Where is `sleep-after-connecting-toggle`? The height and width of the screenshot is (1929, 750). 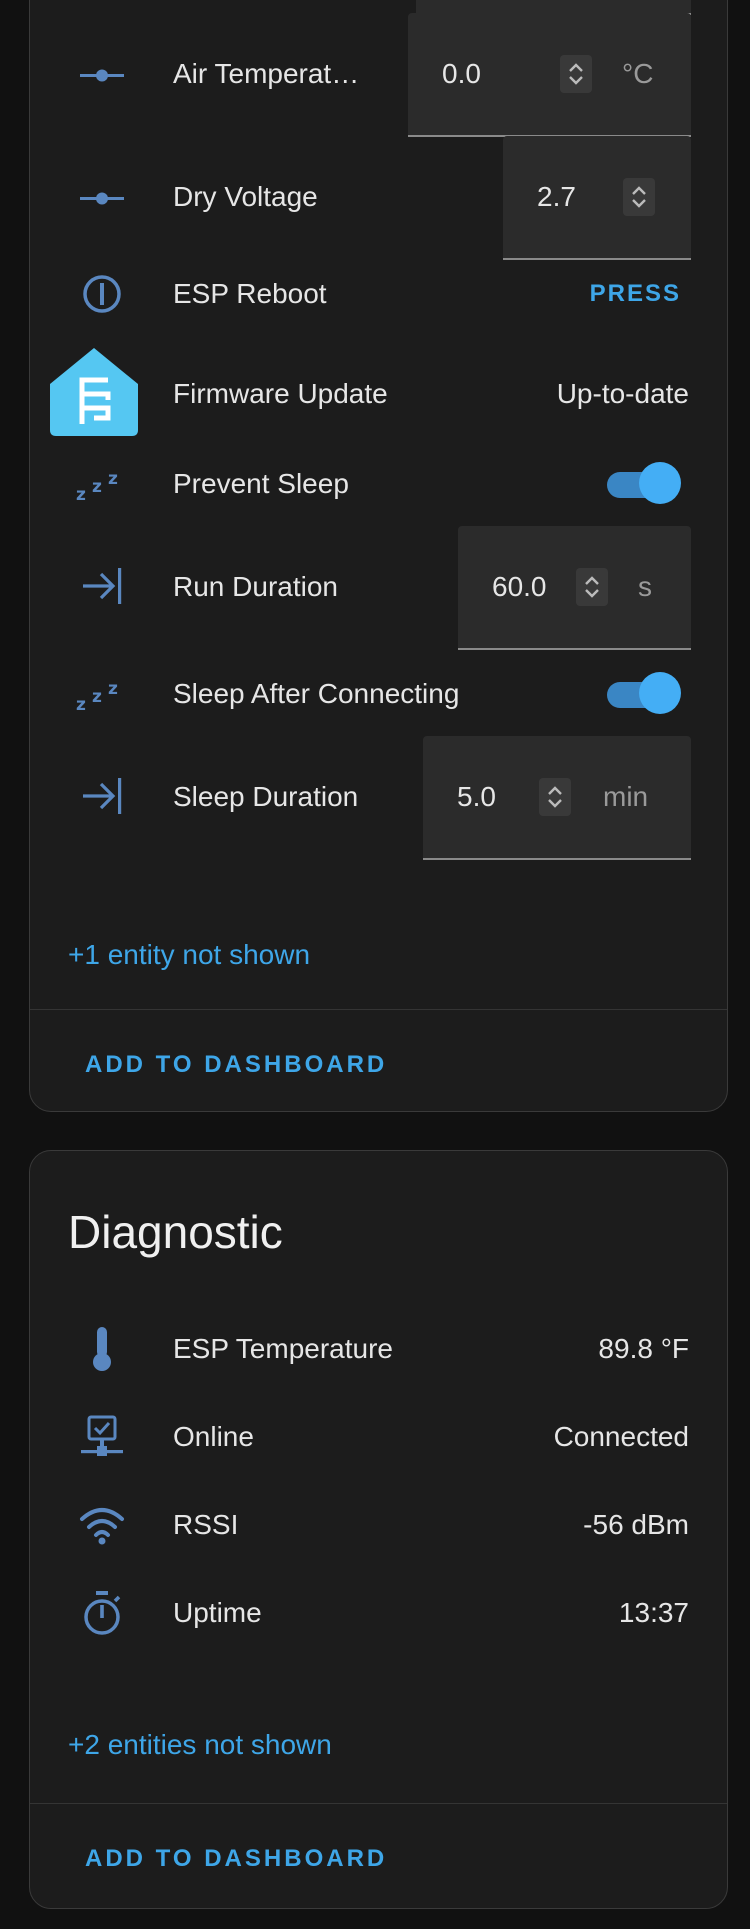 sleep-after-connecting-toggle is located at coordinates (644, 694).